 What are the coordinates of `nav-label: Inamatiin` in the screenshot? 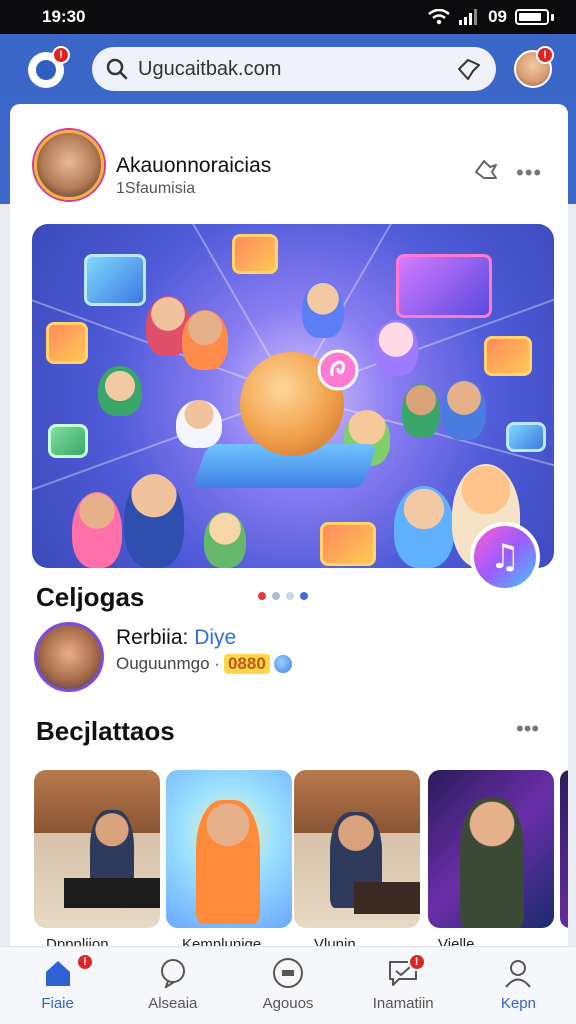 It's located at (403, 1003).